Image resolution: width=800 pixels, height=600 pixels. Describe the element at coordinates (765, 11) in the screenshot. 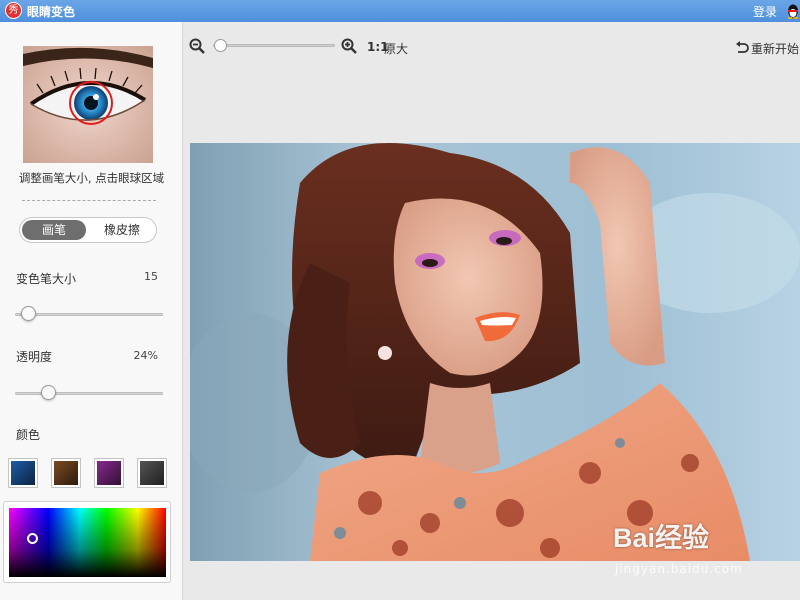

I see `login-link: 登录` at that location.